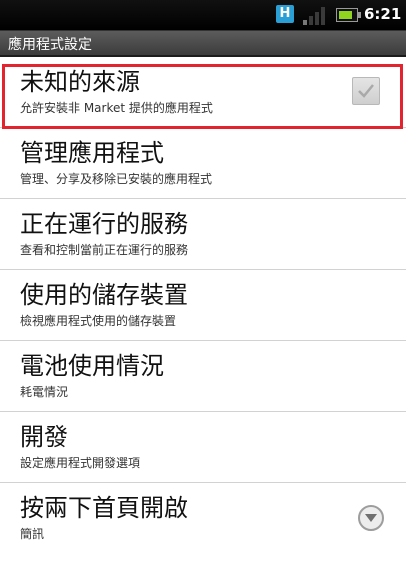  Describe the element at coordinates (44, 392) in the screenshot. I see `setting-subtitle: 耗電情況` at that location.